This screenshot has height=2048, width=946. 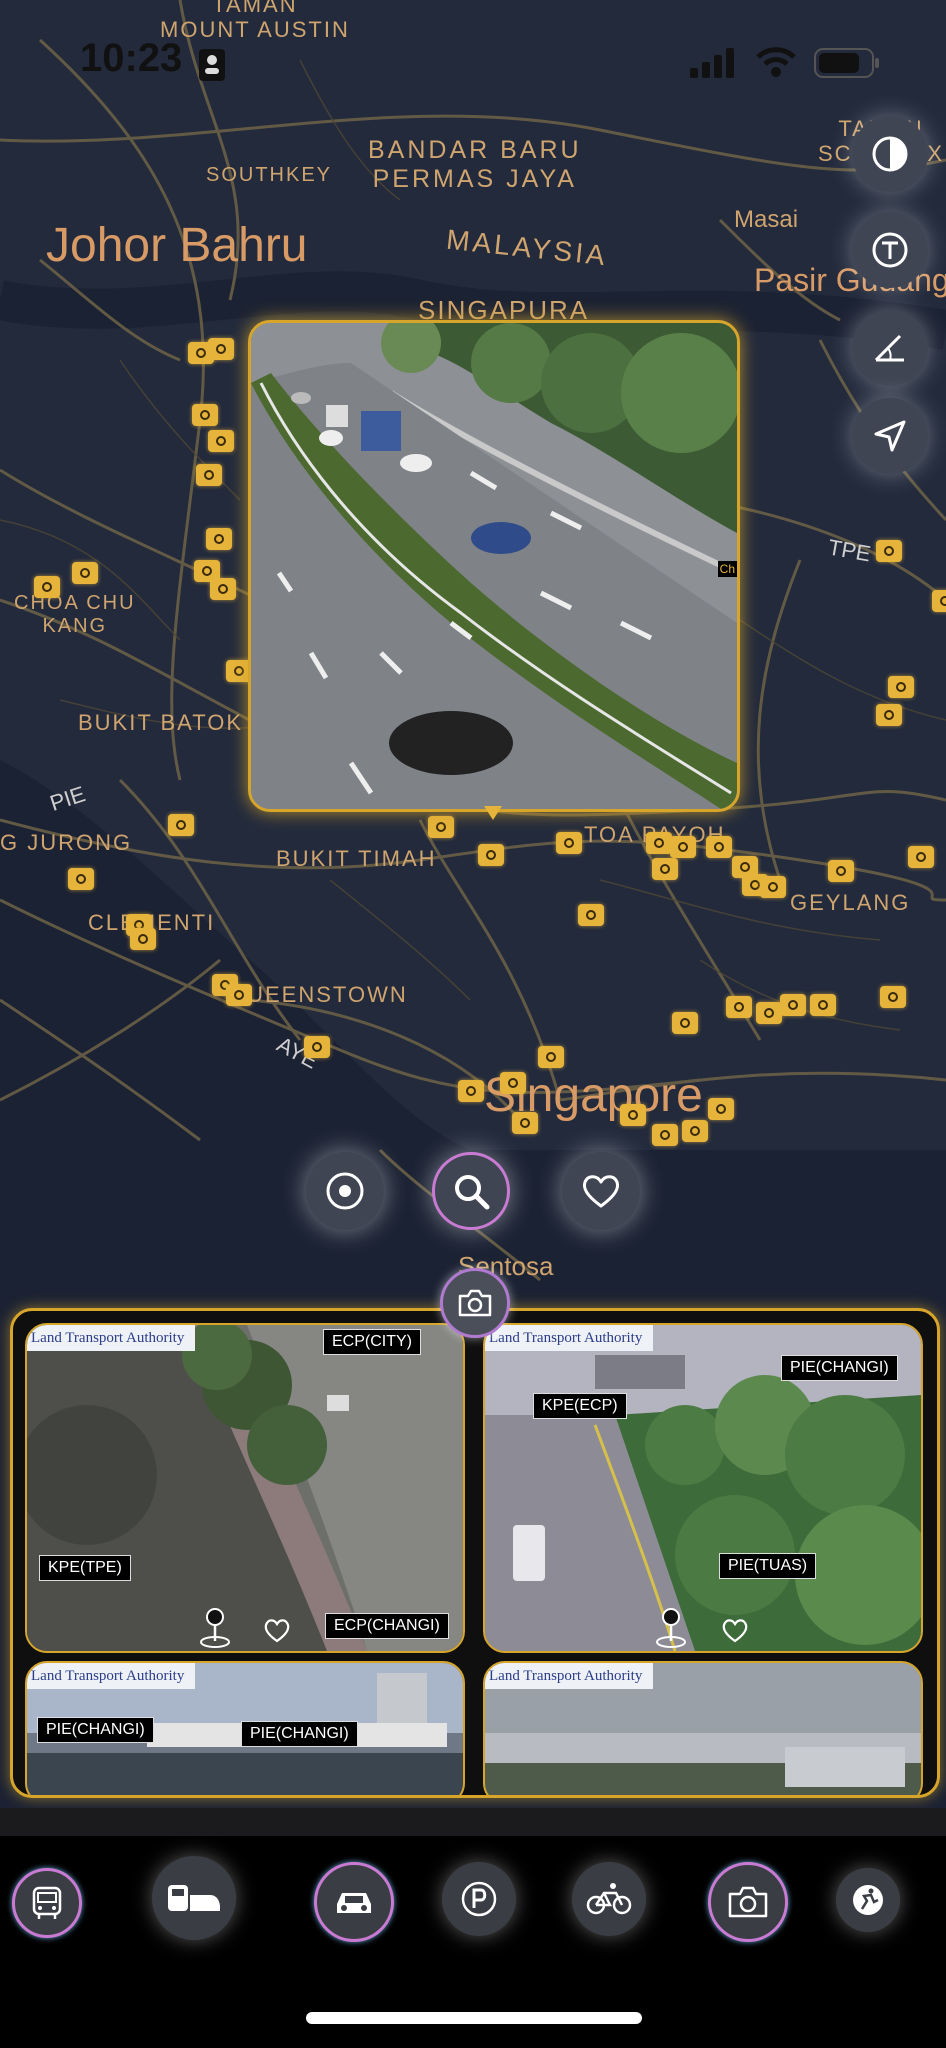 I want to click on camera-feed-image, so click(x=245, y=1488).